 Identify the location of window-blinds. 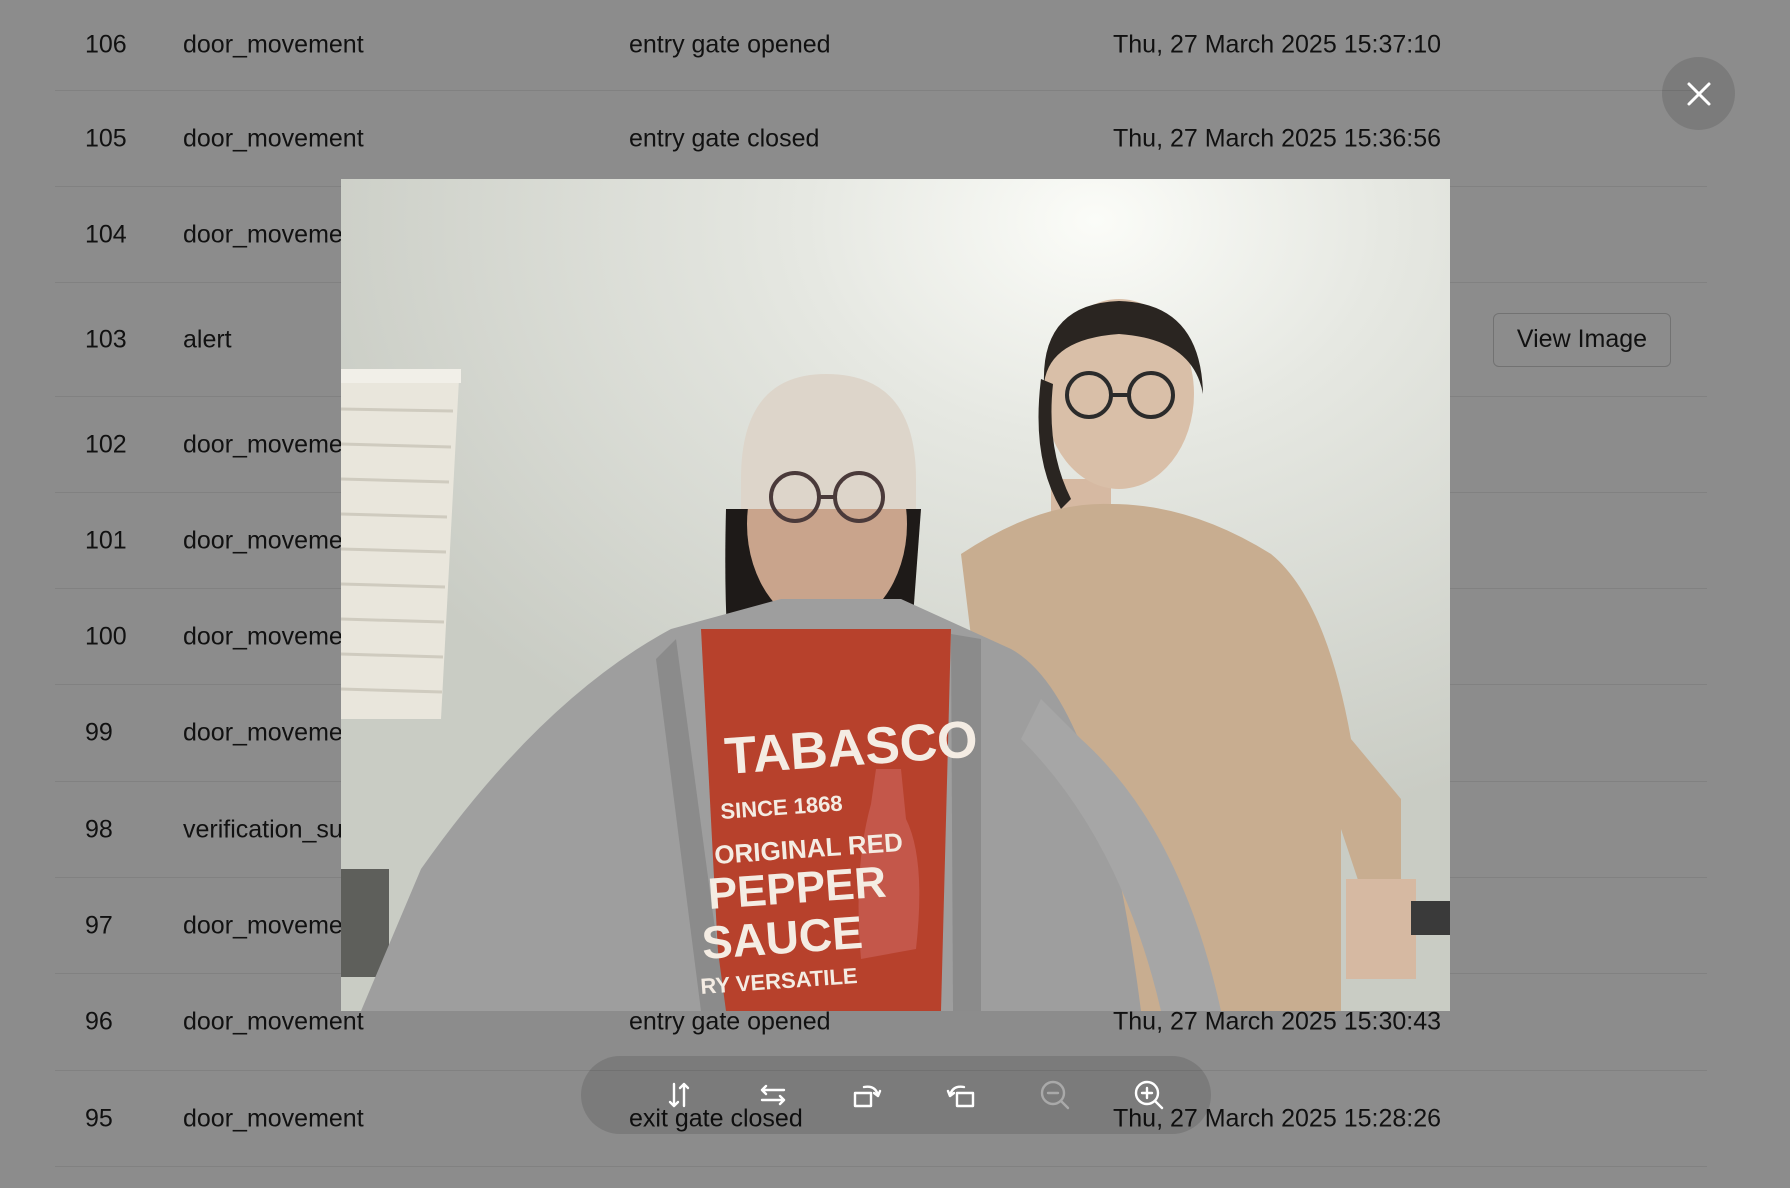
(401, 544).